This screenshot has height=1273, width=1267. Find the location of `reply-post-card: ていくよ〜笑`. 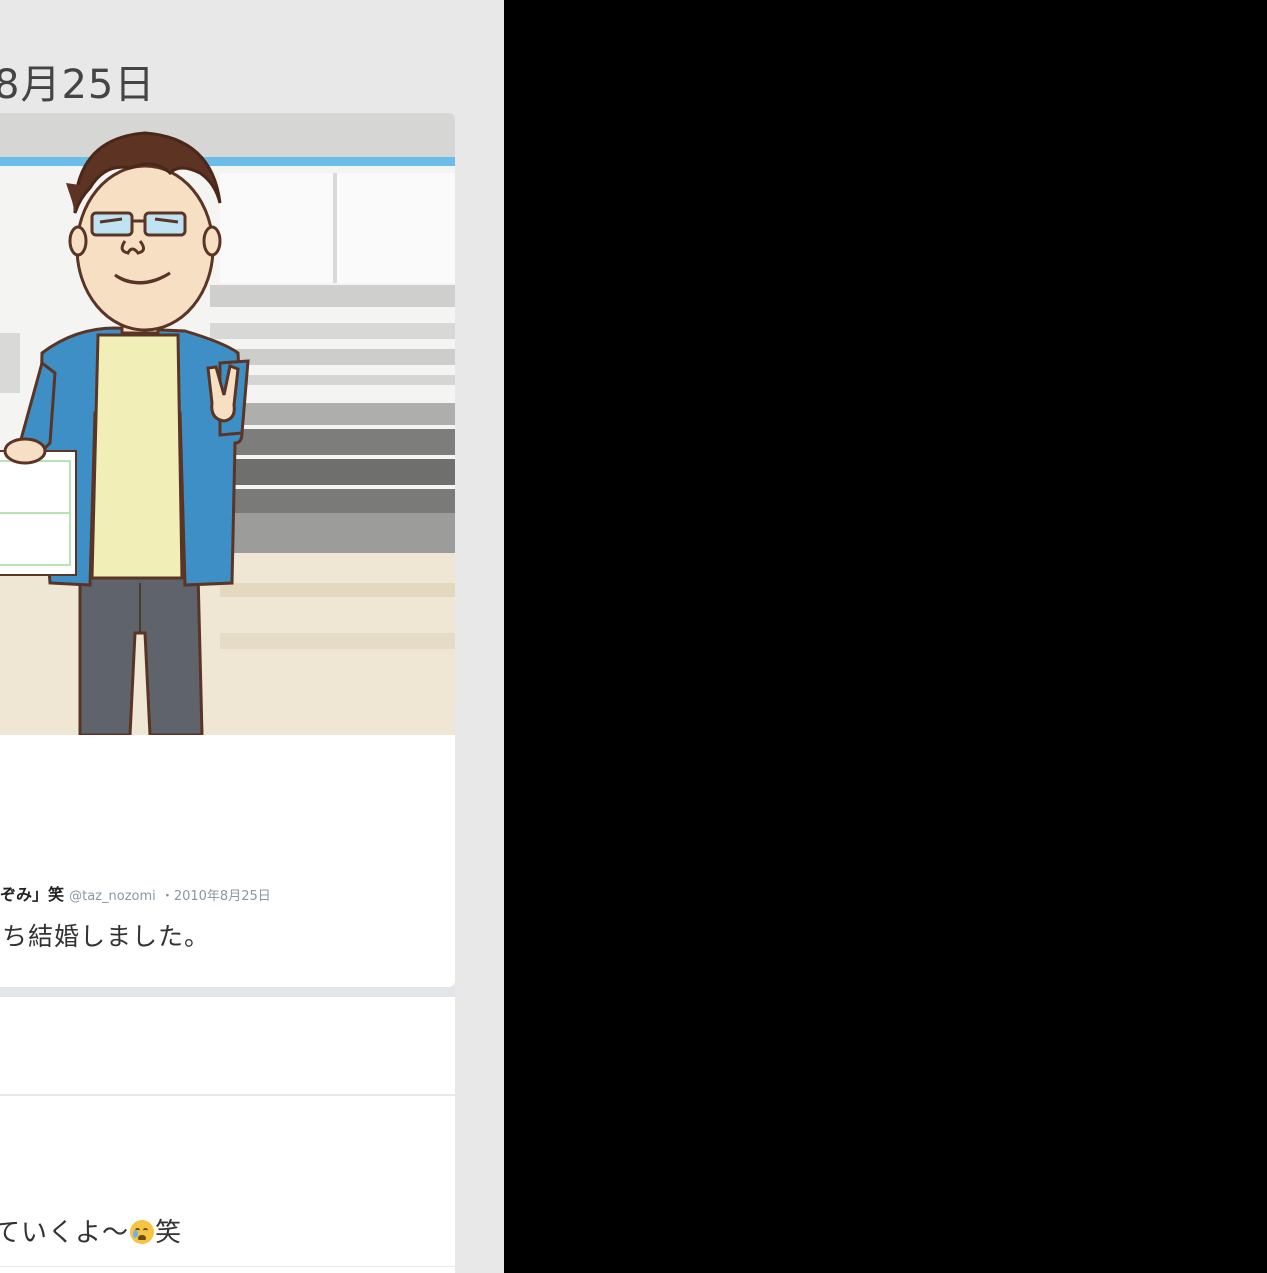

reply-post-card: ていくよ〜笑 is located at coordinates (227, 1184).